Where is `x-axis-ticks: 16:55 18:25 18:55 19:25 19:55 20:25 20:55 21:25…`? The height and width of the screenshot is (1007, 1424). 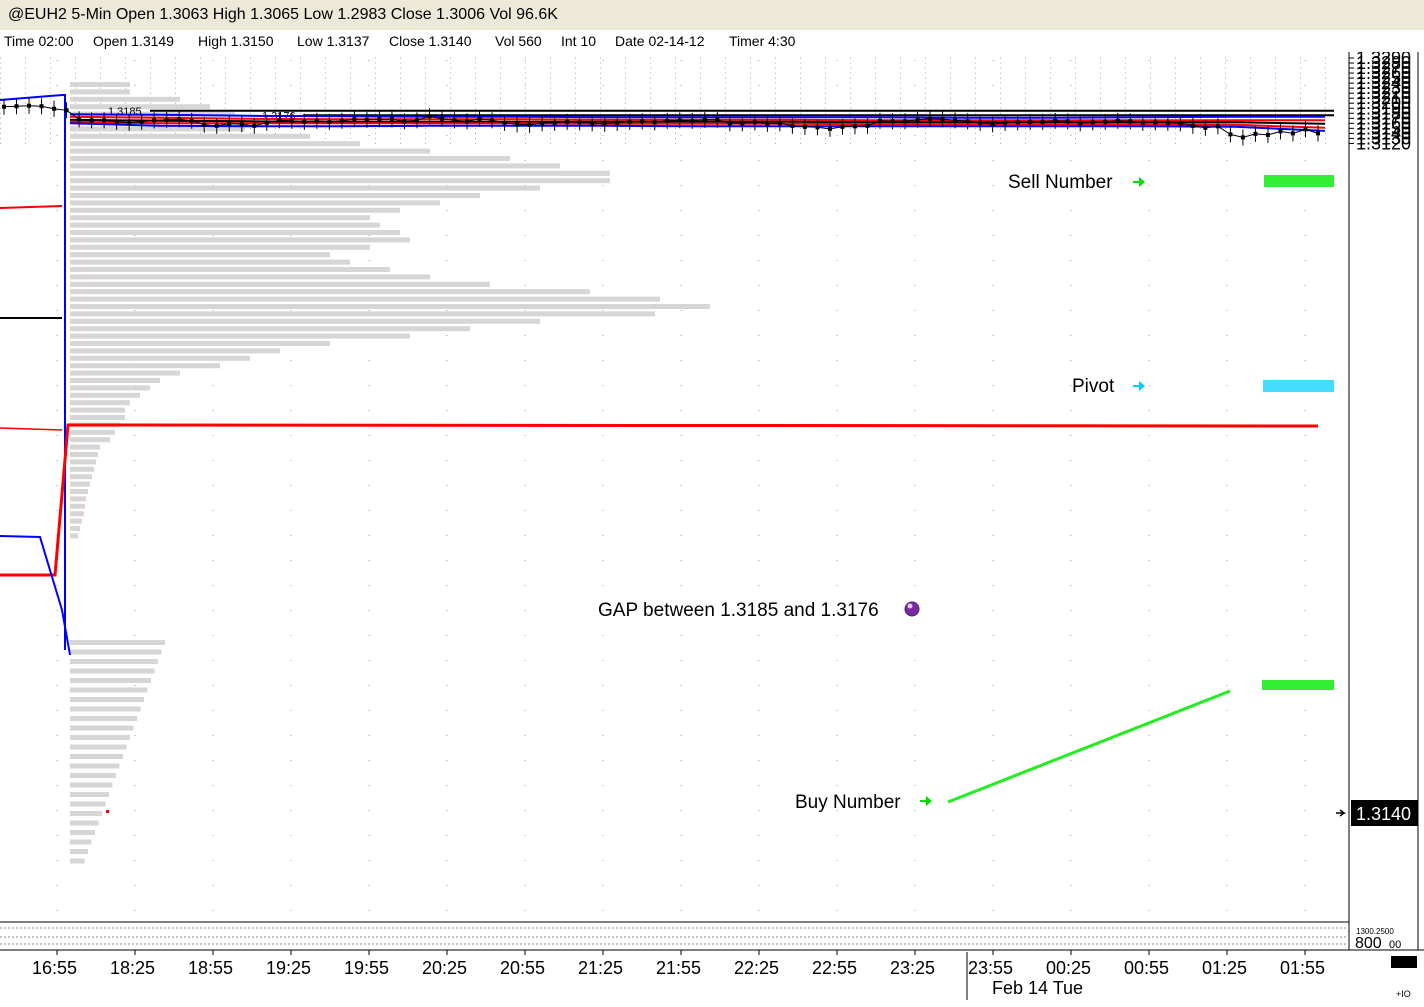
x-axis-ticks: 16:55 18:25 18:55 19:25 19:55 20:25 20:55 21:25… is located at coordinates (678, 964).